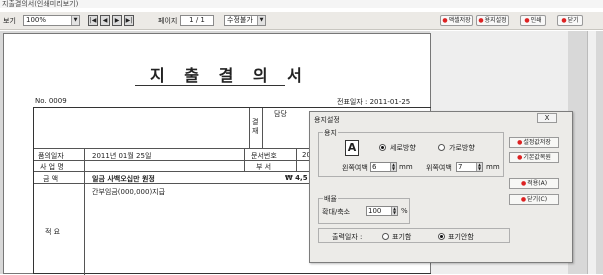  Describe the element at coordinates (168, 21) in the screenshot. I see `page-label: 페이지` at that location.